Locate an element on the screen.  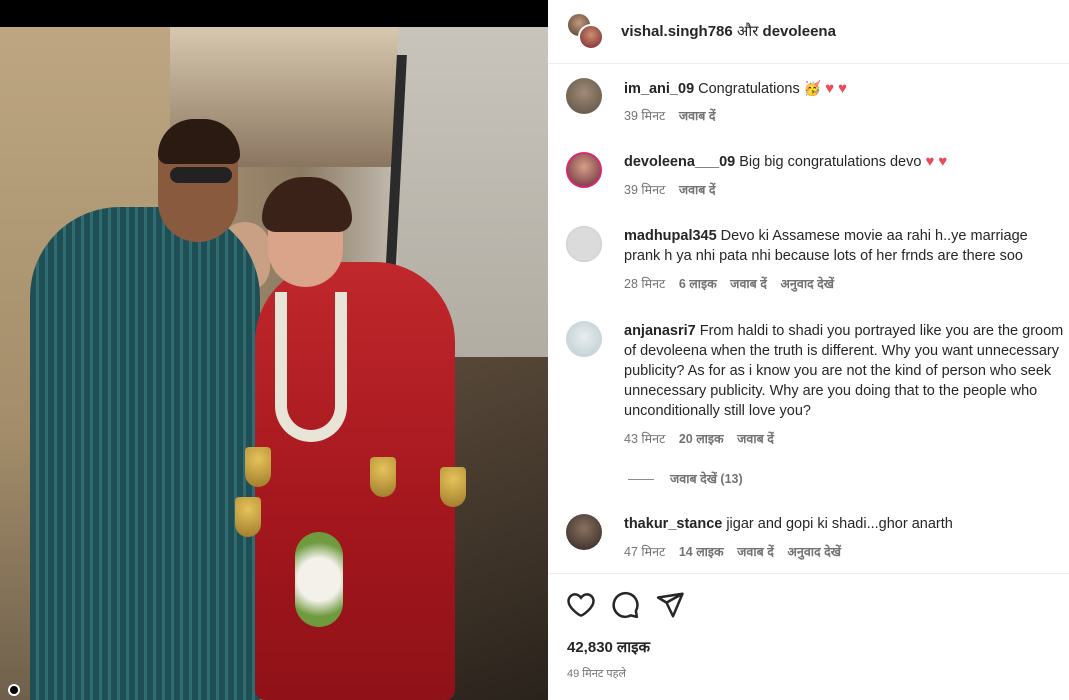
comment-time: 47 मिनट is located at coordinates (644, 552).